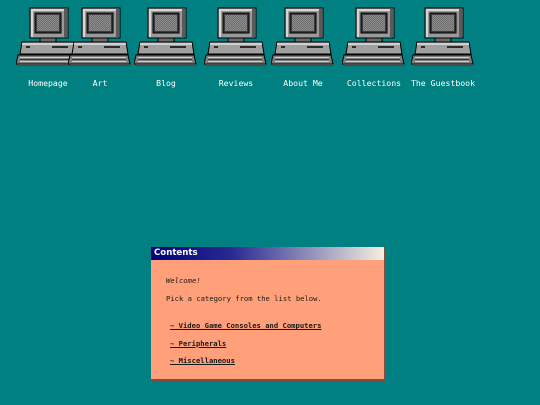 Image resolution: width=540 pixels, height=405 pixels. I want to click on desktop-icon-blog: Blog, so click(166, 48).